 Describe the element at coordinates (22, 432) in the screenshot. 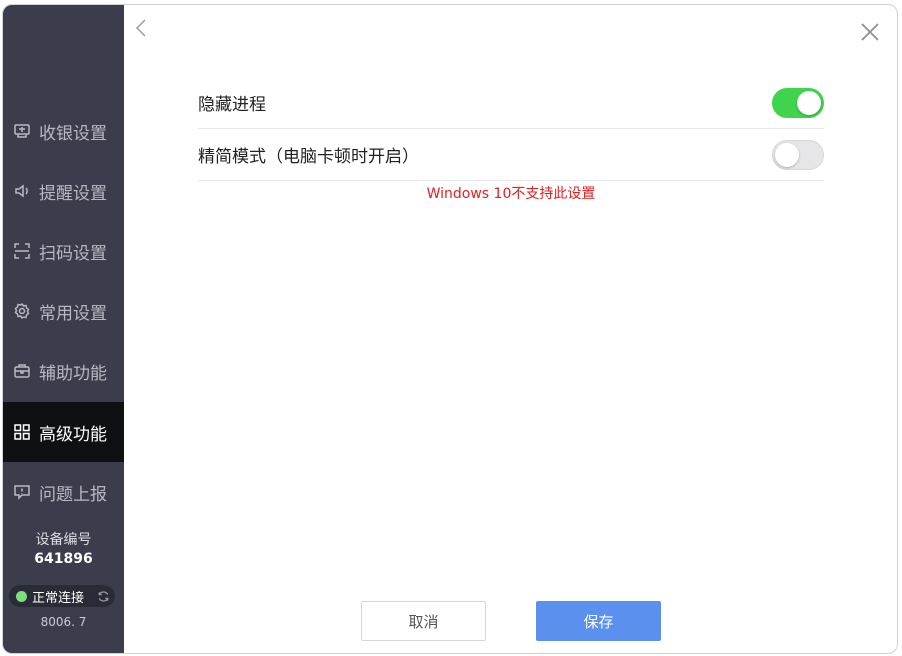

I see `grid-icon` at that location.